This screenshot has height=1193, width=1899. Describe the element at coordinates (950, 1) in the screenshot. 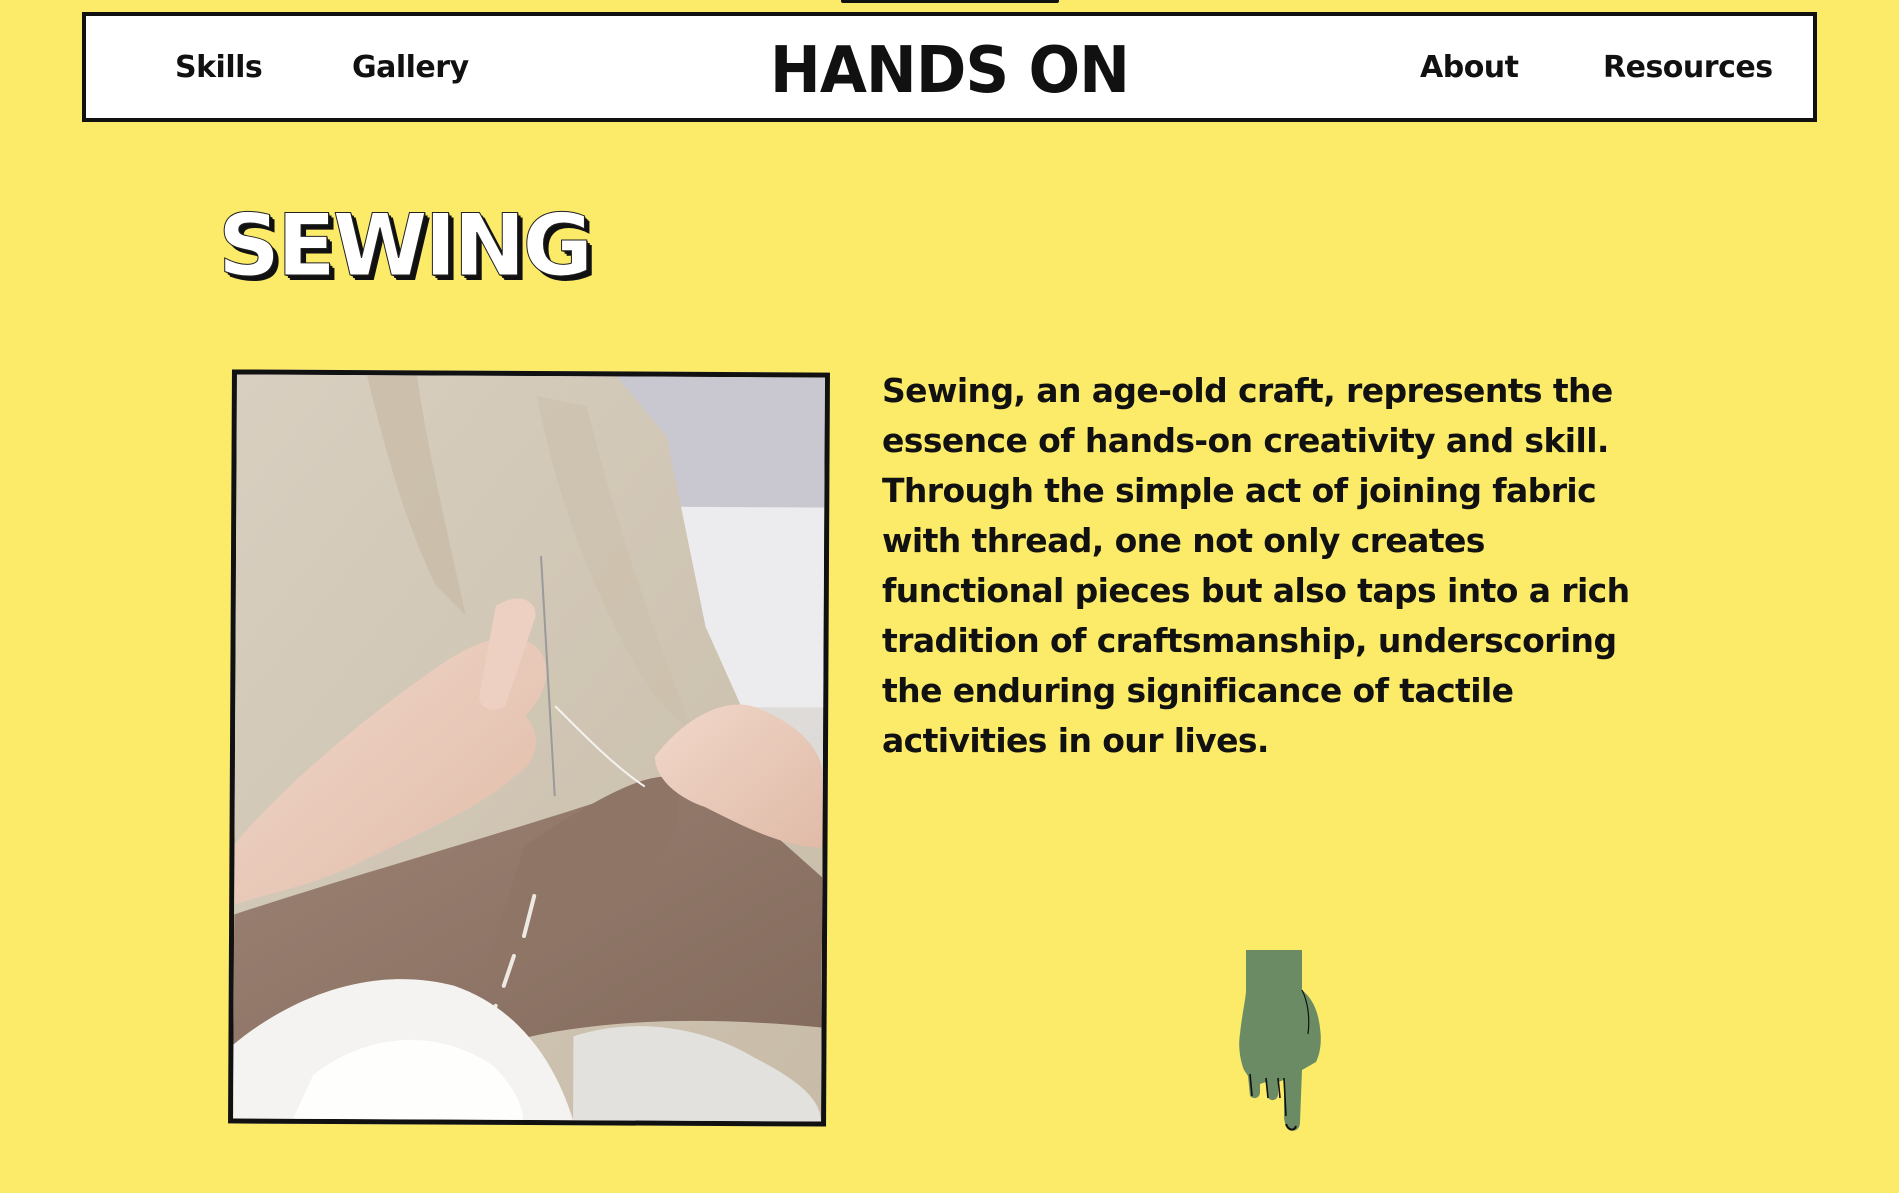

I see `top-tab-indicator` at that location.